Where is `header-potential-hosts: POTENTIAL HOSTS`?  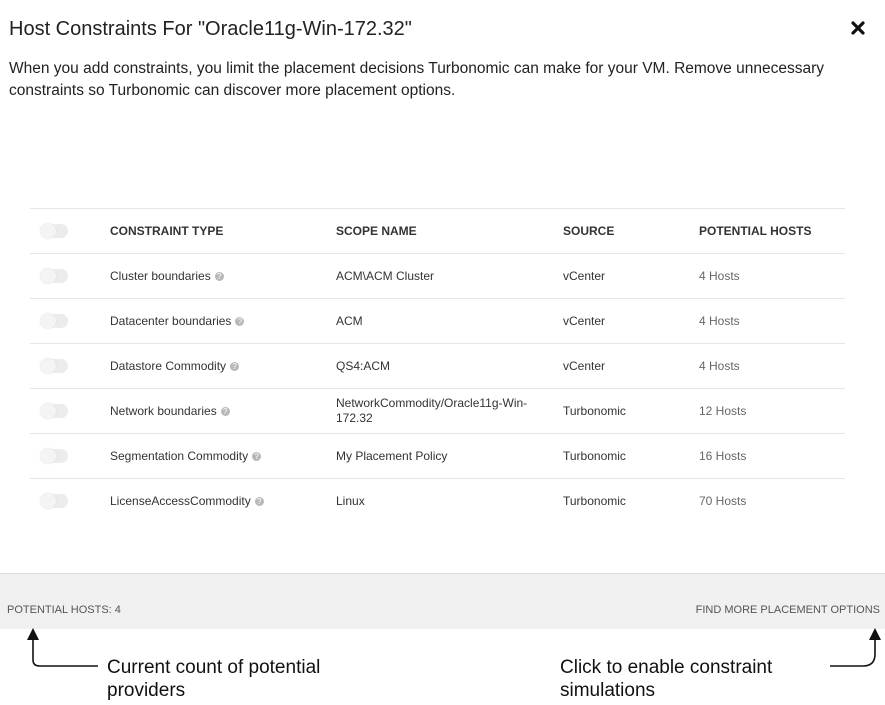 header-potential-hosts: POTENTIAL HOSTS is located at coordinates (769, 231).